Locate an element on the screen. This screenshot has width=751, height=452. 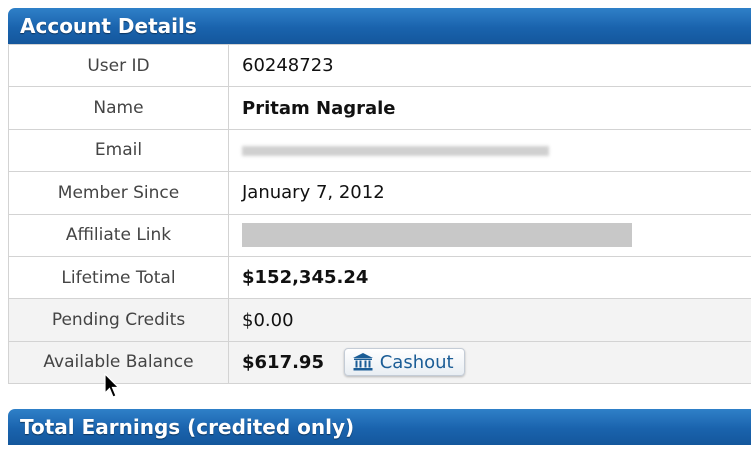
bank-icon is located at coordinates (362, 362).